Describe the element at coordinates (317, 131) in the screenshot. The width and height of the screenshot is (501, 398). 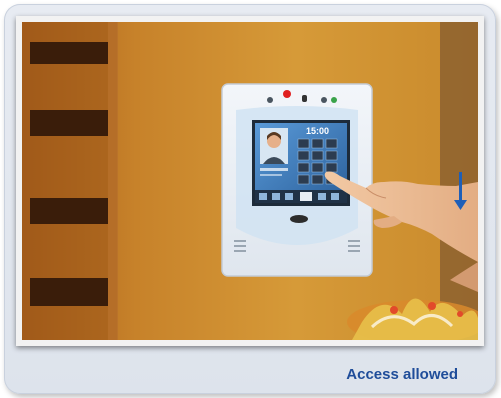
I see `terminal-time: 15:00` at that location.